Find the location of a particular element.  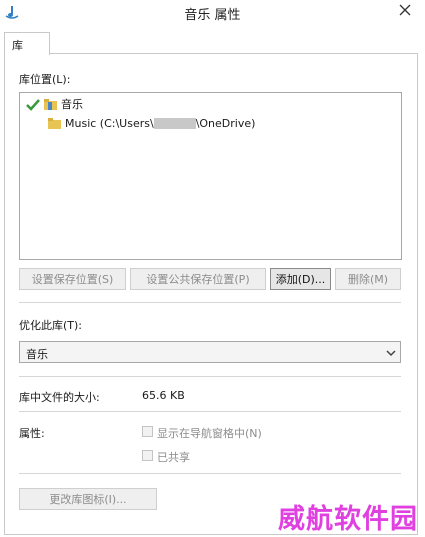

tab-library-label: 库 is located at coordinates (17, 45).